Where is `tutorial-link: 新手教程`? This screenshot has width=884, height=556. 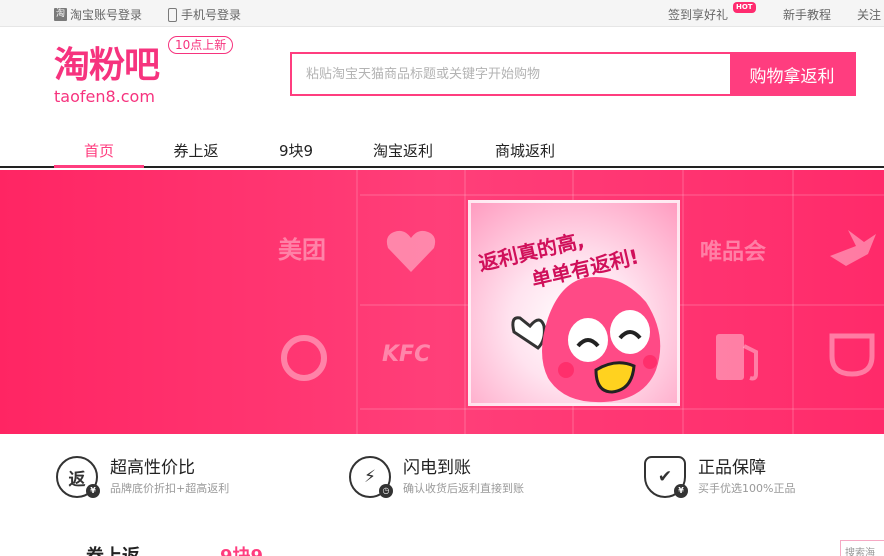
tutorial-link: 新手教程 is located at coordinates (807, 14).